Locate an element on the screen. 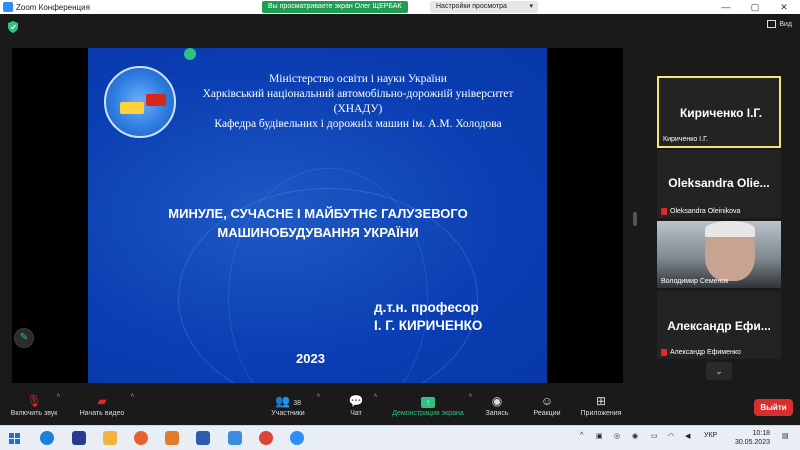  reactions-button: ☺ Реакции is located at coordinates (547, 404).